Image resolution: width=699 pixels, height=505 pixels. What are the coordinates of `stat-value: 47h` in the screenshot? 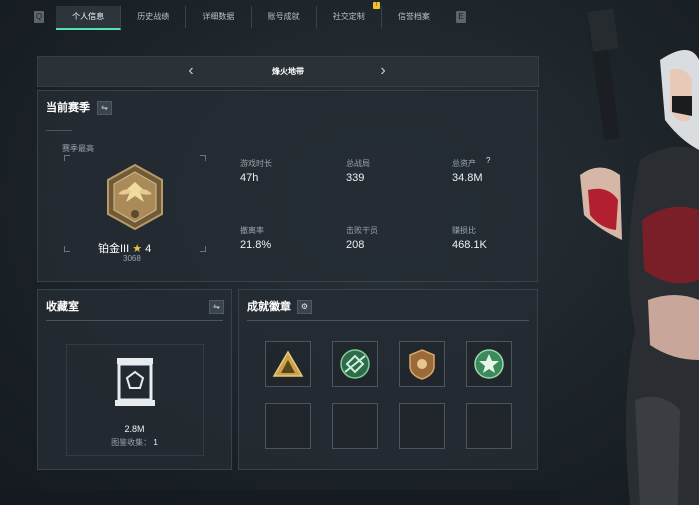 It's located at (249, 178).